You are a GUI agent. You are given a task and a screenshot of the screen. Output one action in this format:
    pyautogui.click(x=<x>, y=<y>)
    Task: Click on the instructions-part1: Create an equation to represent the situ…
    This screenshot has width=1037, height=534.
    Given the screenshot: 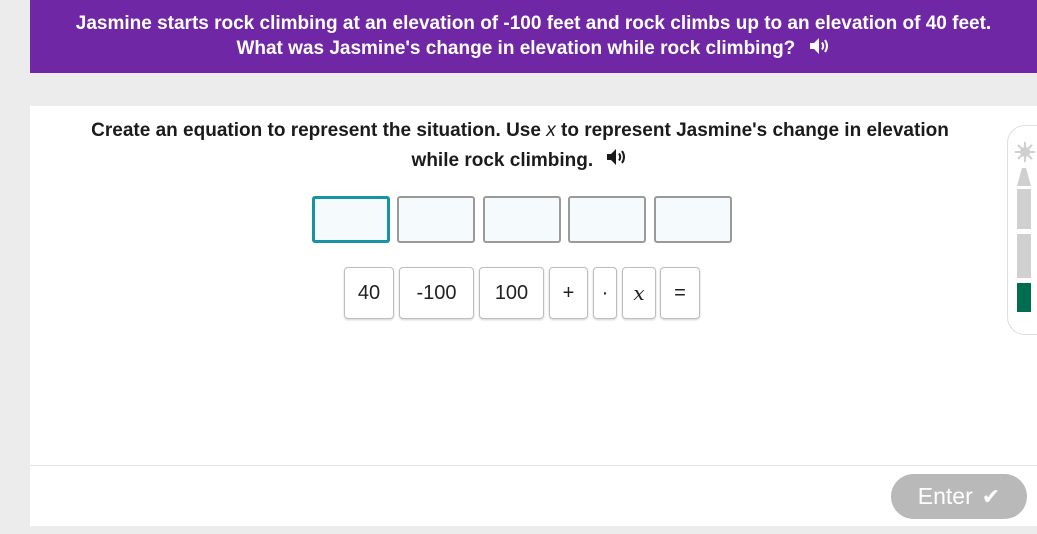 What is the action you would take?
    pyautogui.click(x=319, y=130)
    